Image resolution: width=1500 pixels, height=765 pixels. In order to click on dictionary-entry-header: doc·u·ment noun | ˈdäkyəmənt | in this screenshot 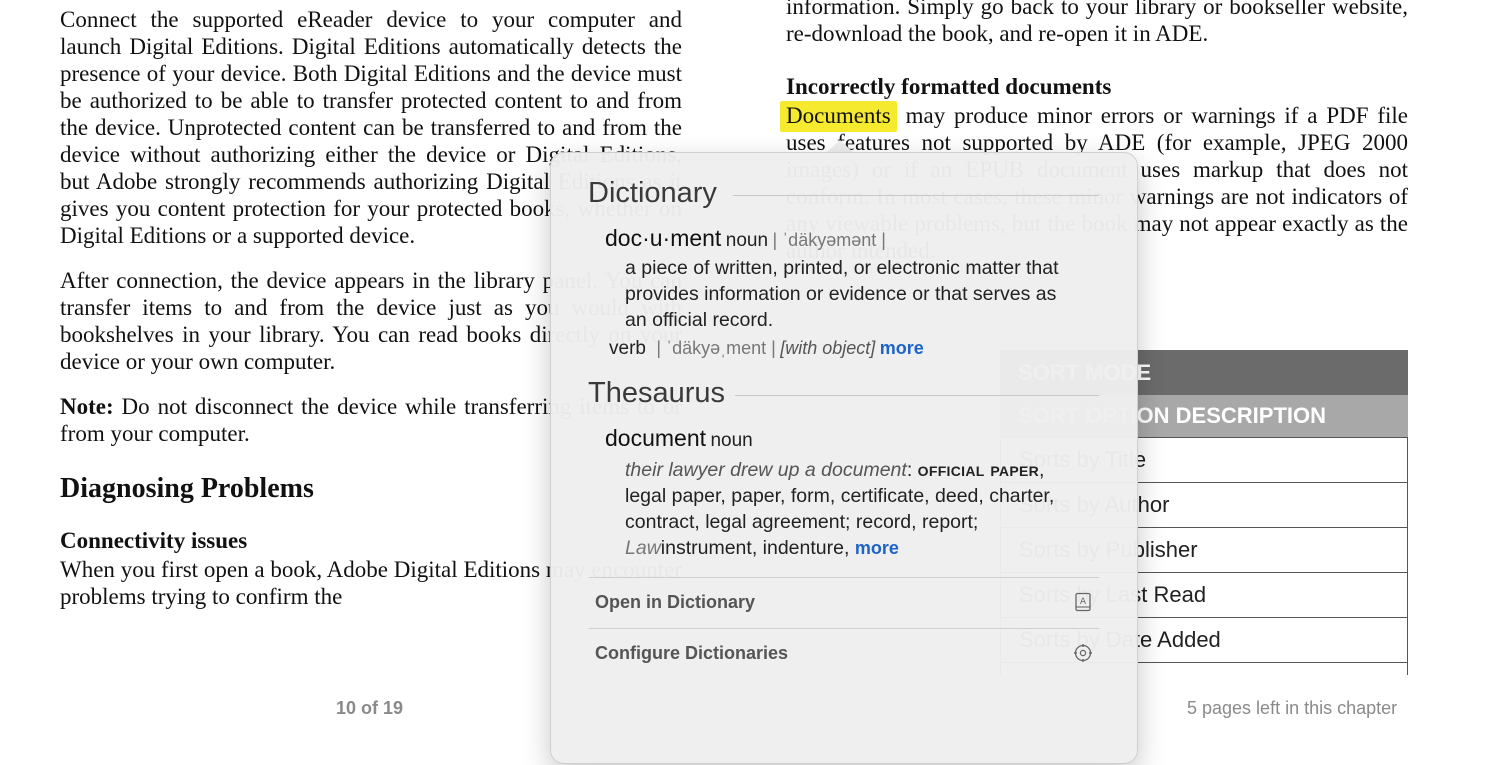, I will do `click(745, 238)`.